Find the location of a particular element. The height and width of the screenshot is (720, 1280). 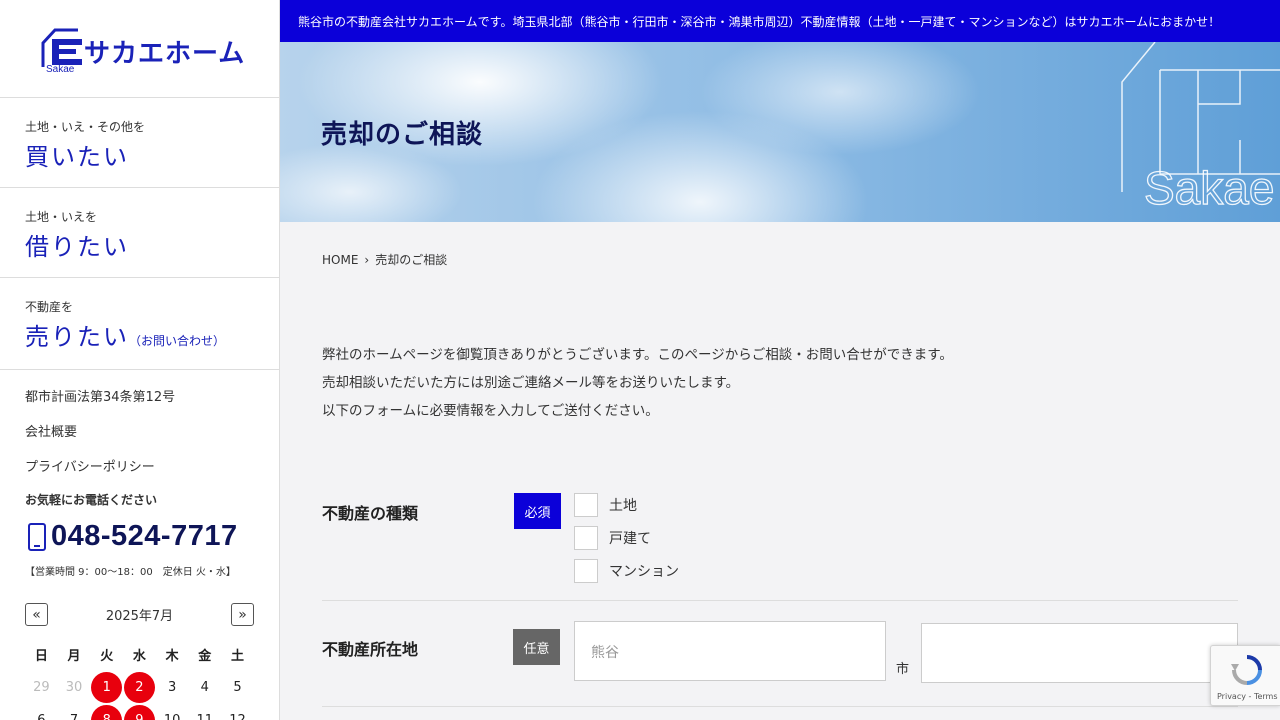

calendar-day: 3 is located at coordinates (172, 687).